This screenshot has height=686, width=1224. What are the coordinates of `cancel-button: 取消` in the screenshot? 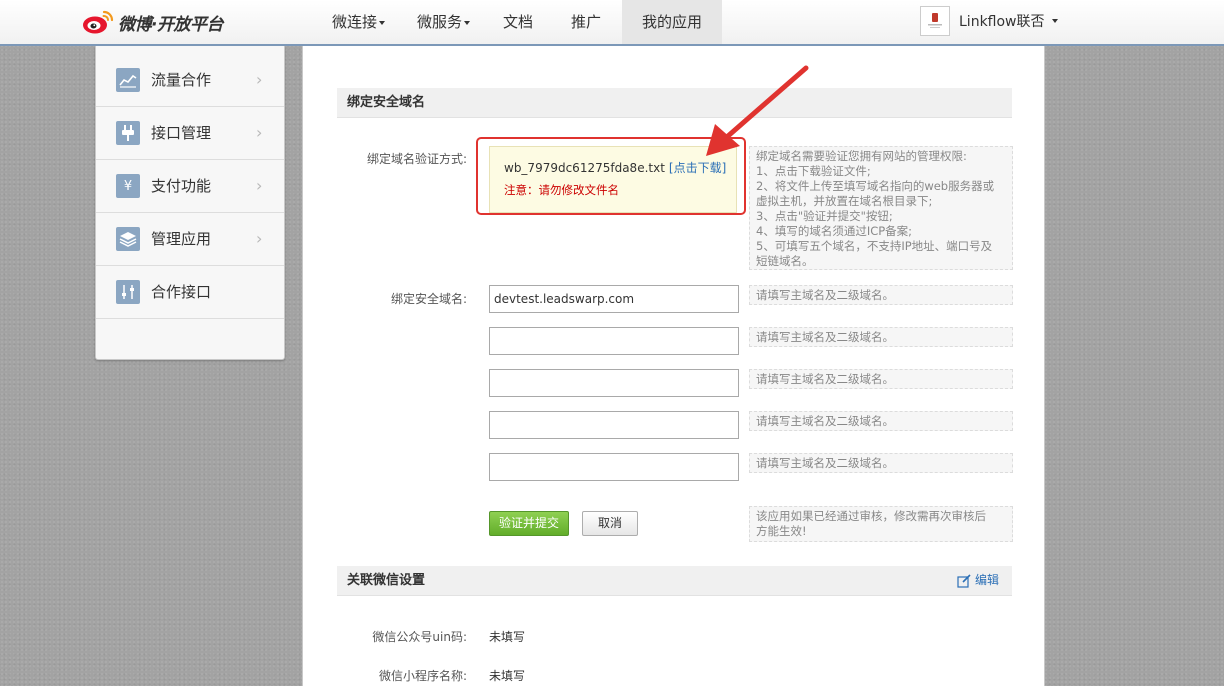 It's located at (610, 523).